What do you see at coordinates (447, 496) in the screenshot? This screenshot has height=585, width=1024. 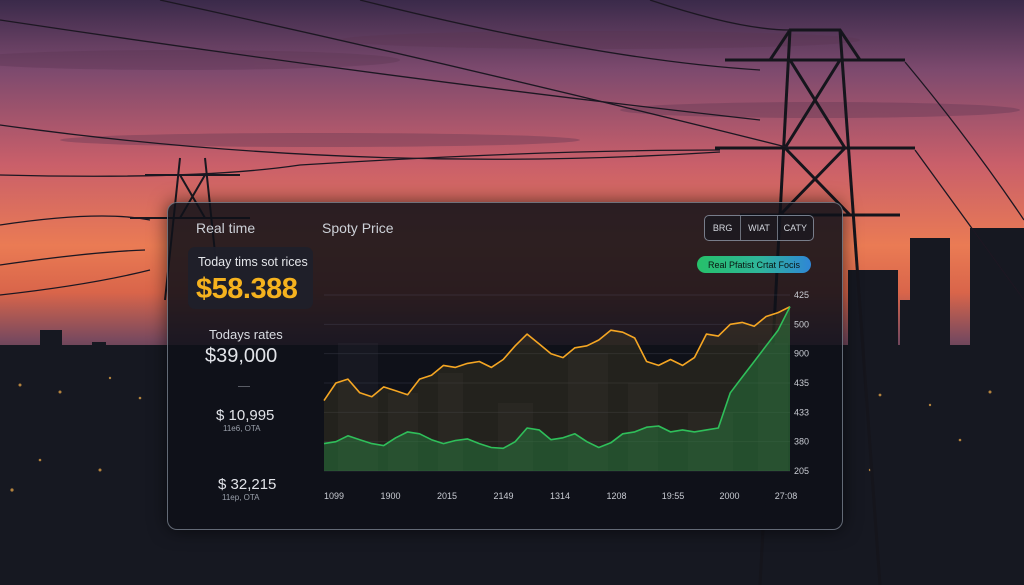 I see `x-tick-label: 2015` at bounding box center [447, 496].